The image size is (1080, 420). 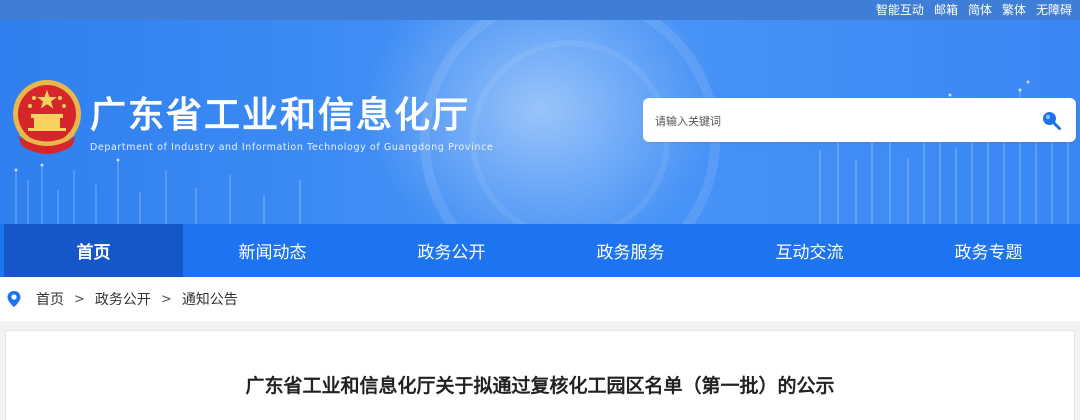 I want to click on main-navigation: 首页 新闻动态 政务公开 政务服务 互动交流 政务专题, so click(x=540, y=250).